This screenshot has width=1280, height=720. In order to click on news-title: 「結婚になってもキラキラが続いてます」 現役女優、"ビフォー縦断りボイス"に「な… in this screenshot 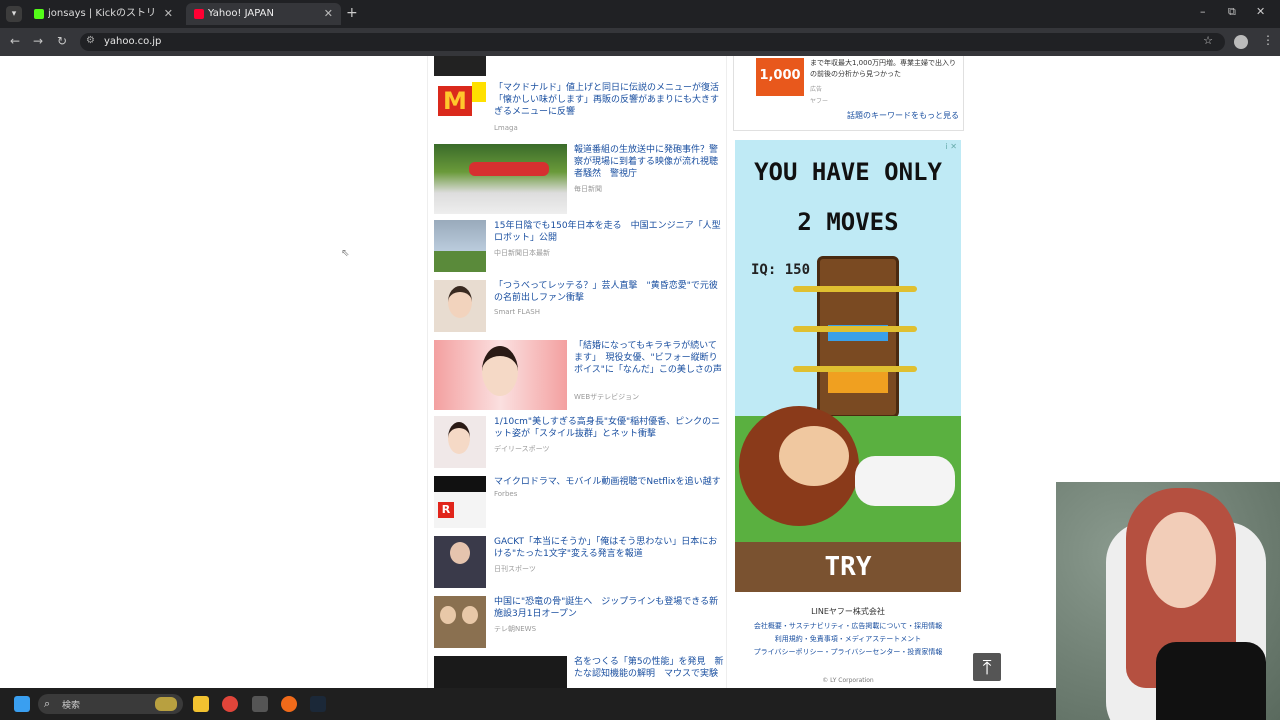, I will do `click(649, 358)`.